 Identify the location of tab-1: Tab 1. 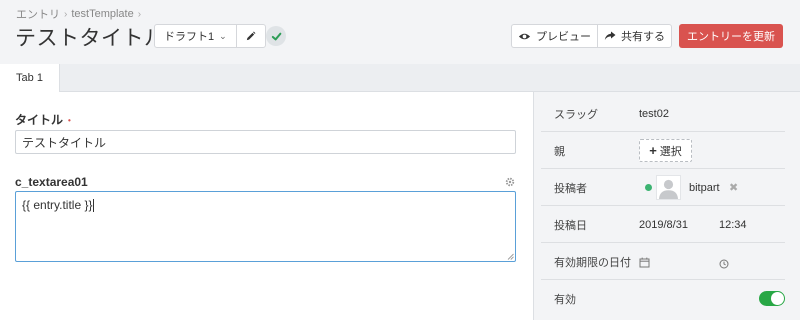
(30, 78).